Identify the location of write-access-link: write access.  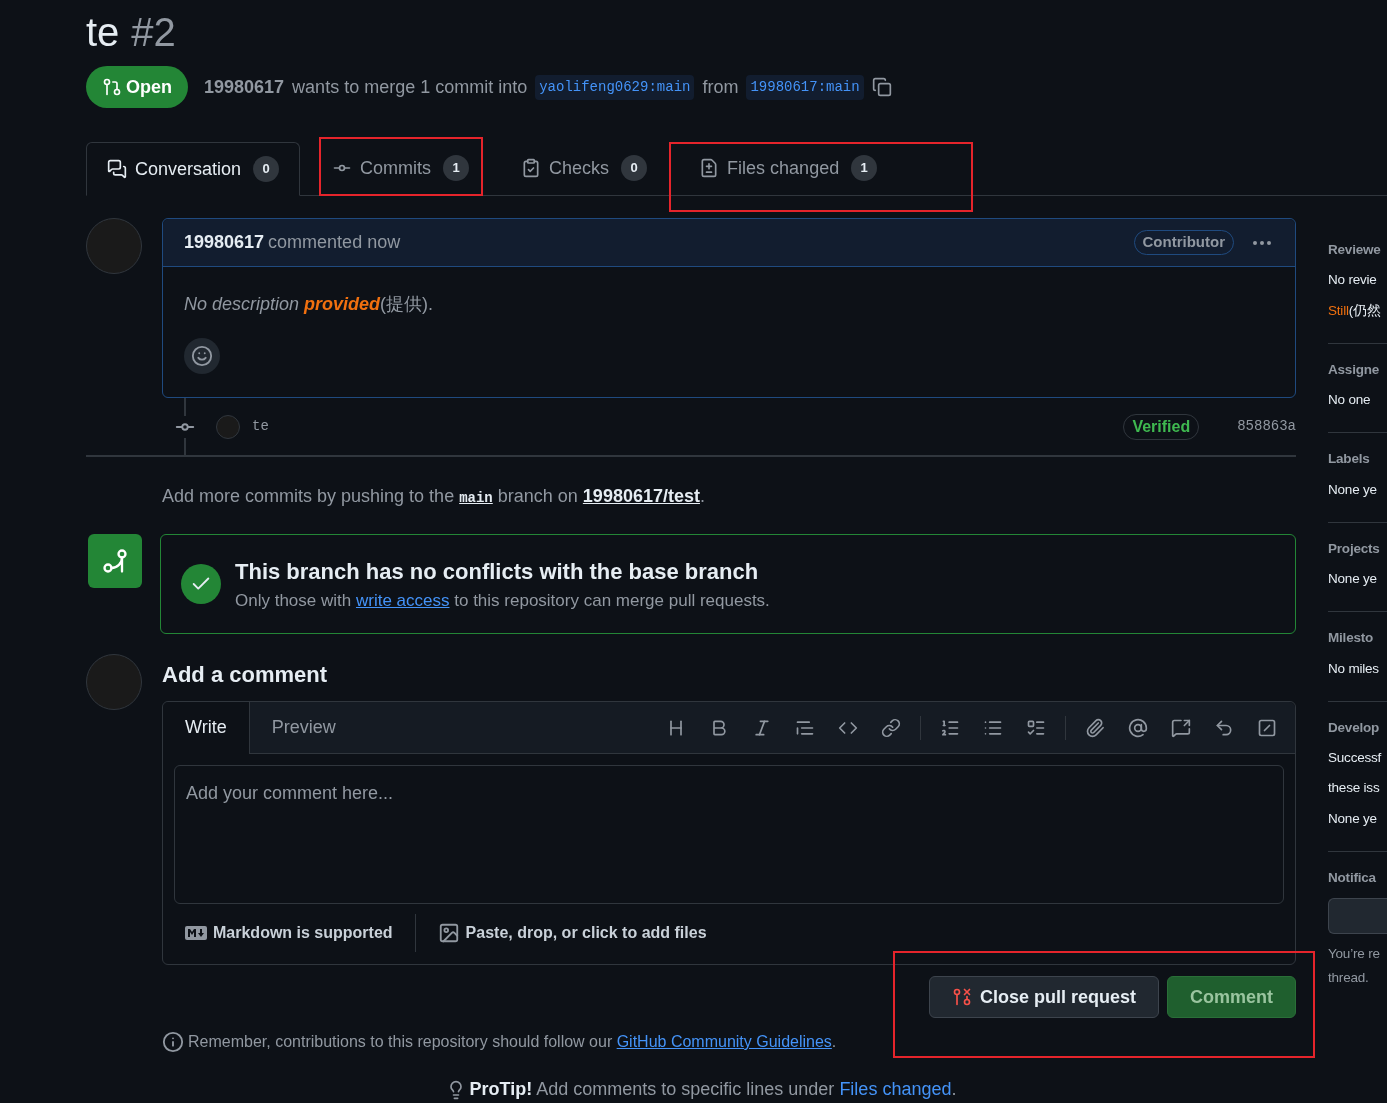
(402, 600).